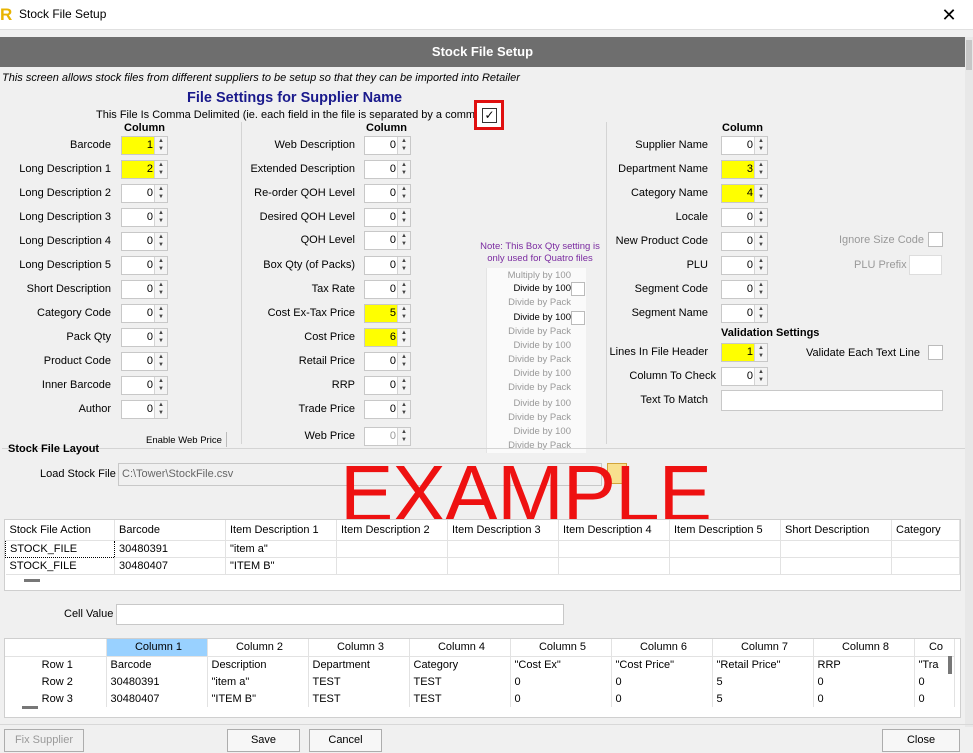  I want to click on table-row: STOCK_FILE 30480391 "item a", so click(482, 548).